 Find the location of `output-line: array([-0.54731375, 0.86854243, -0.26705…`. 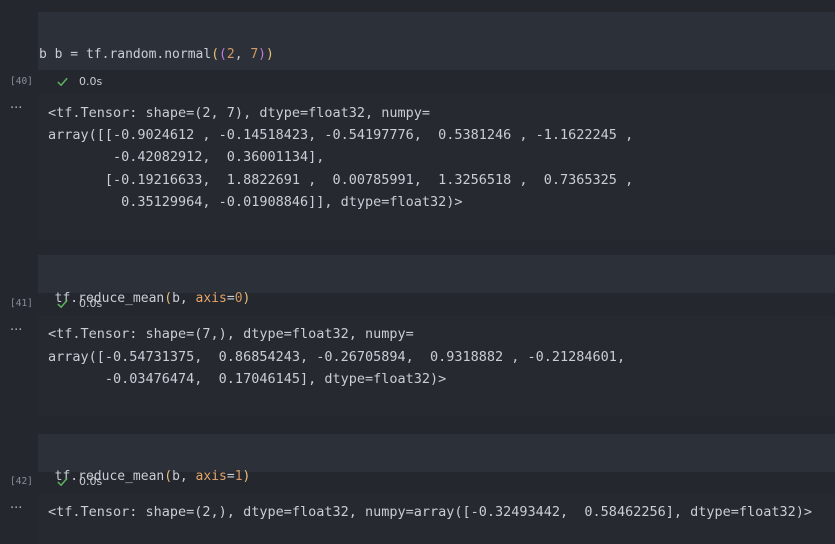

output-line: array([-0.54731375, 0.86854243, -0.26705… is located at coordinates (337, 357).